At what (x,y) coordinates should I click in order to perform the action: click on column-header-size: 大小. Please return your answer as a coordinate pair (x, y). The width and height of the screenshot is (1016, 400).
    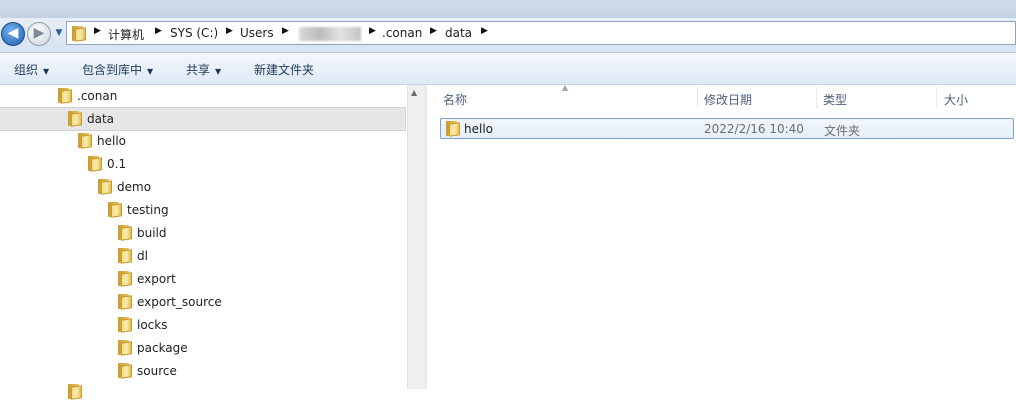
    Looking at the image, I should click on (956, 99).